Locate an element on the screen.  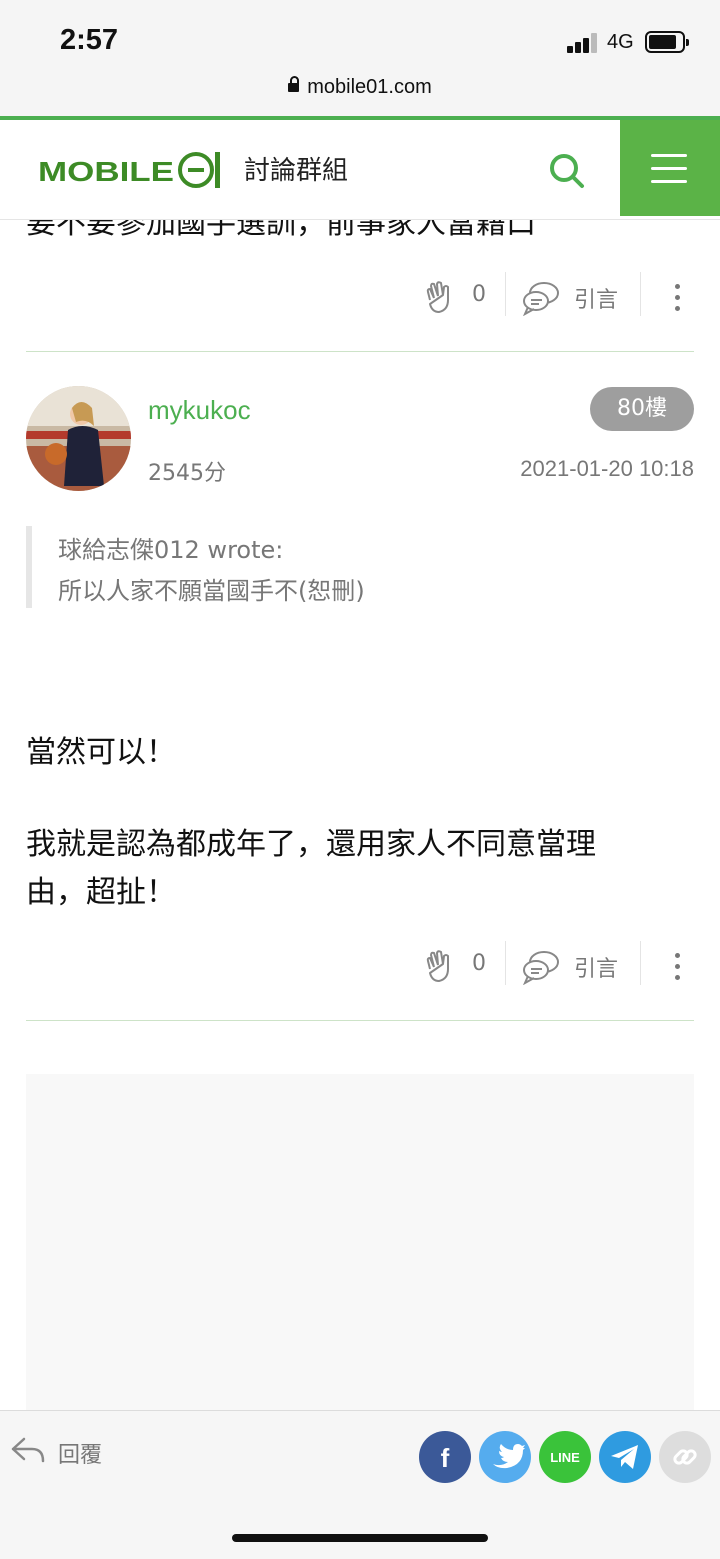
post-body-line: 當然可以！ is located at coordinates (101, 752).